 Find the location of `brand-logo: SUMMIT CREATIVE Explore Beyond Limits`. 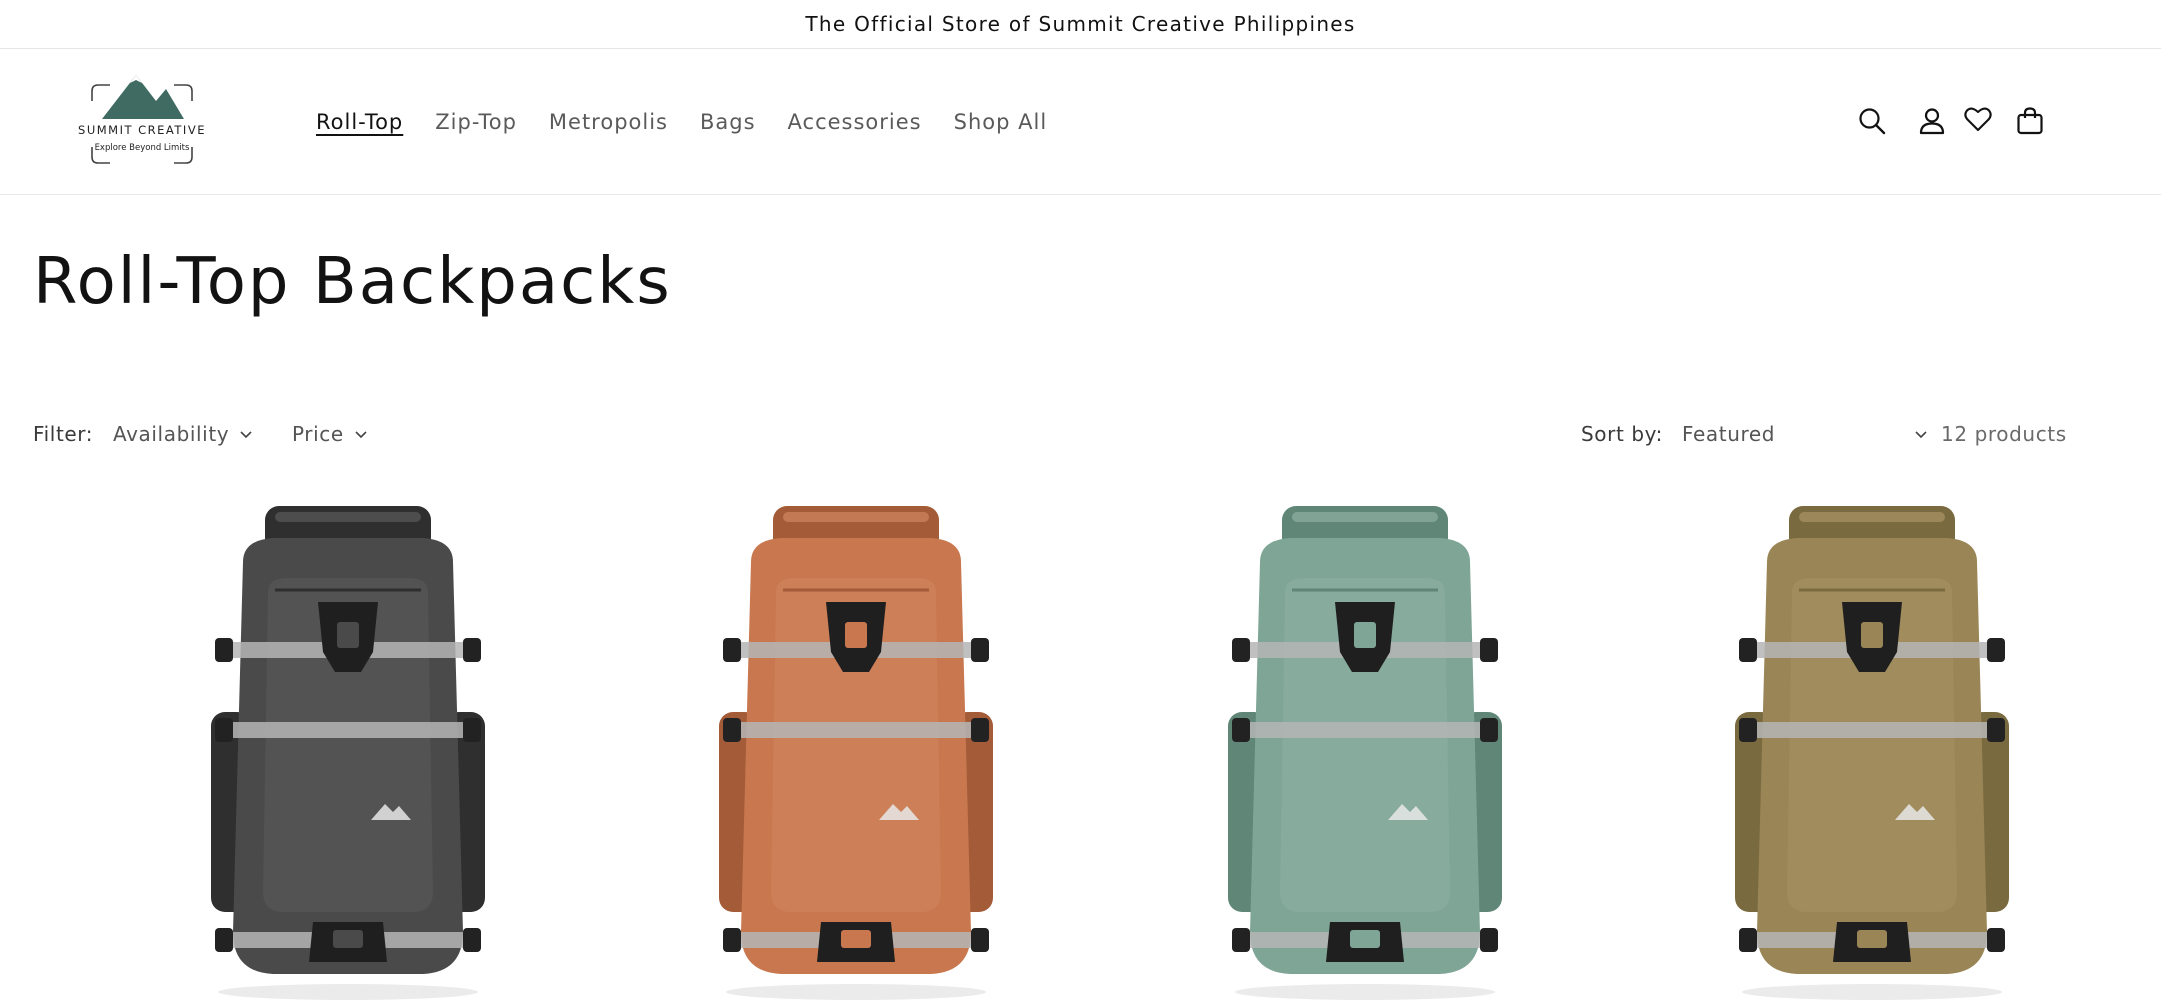

brand-logo: SUMMIT CREATIVE Explore Beyond Limits is located at coordinates (142, 121).